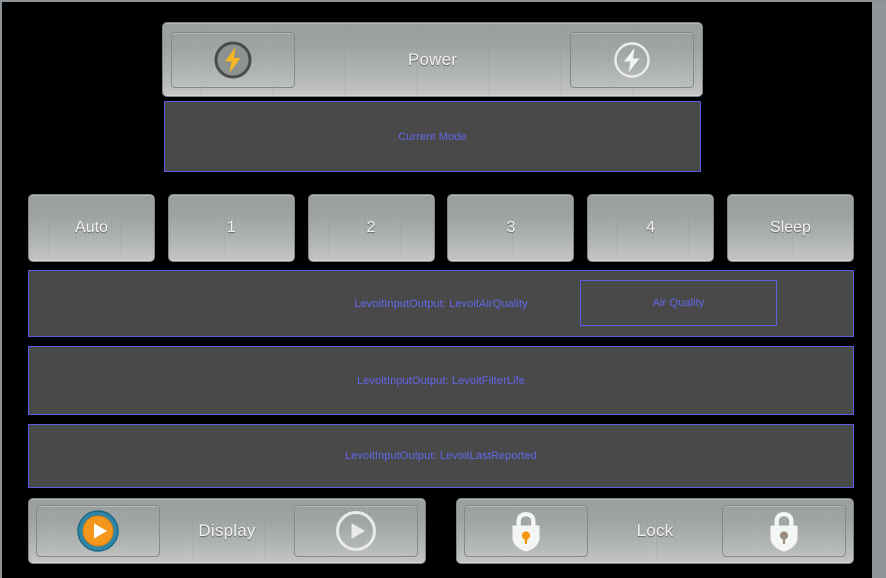  I want to click on mode-button-label: Auto, so click(91, 227).